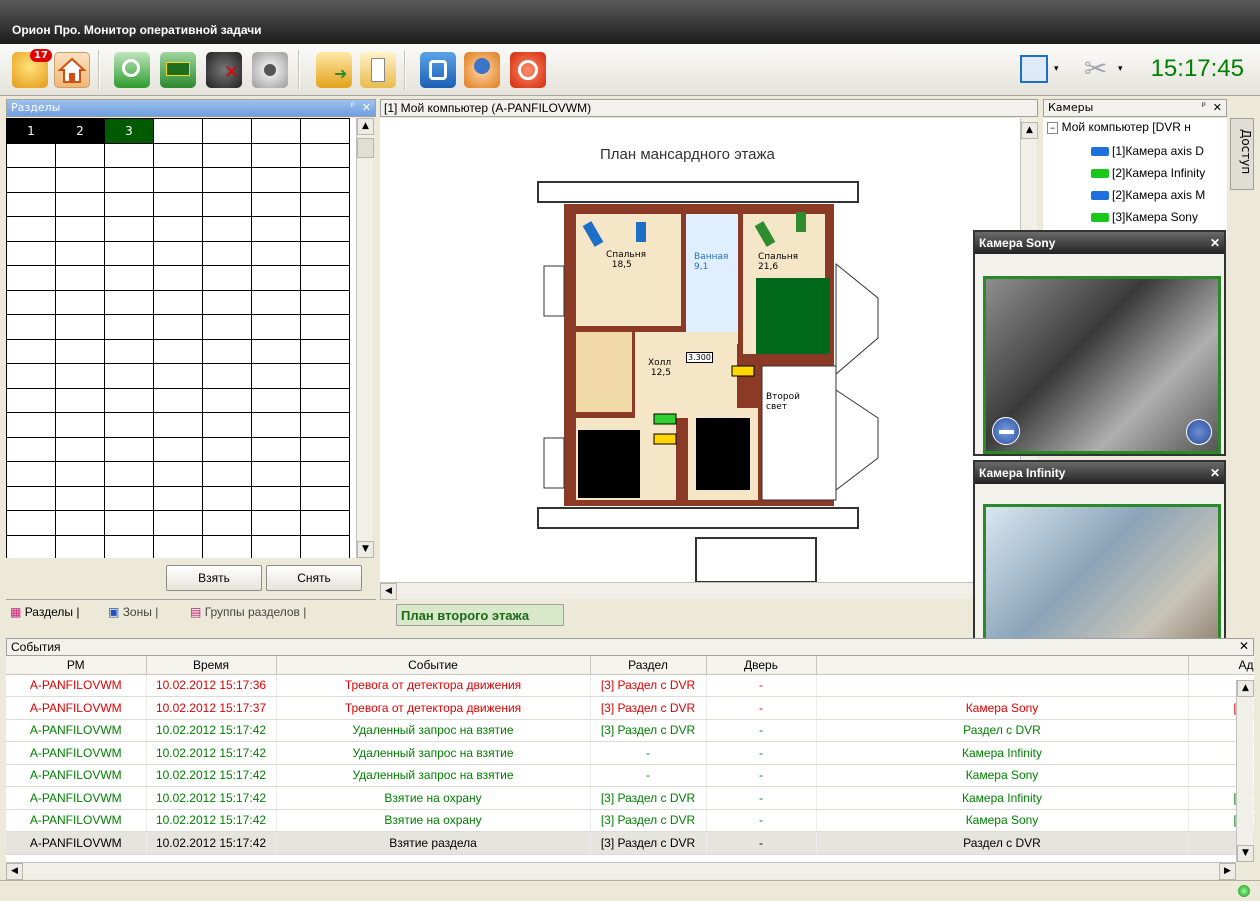 The image size is (1260, 901). What do you see at coordinates (1006, 431) in the screenshot?
I see `minimize-button` at bounding box center [1006, 431].